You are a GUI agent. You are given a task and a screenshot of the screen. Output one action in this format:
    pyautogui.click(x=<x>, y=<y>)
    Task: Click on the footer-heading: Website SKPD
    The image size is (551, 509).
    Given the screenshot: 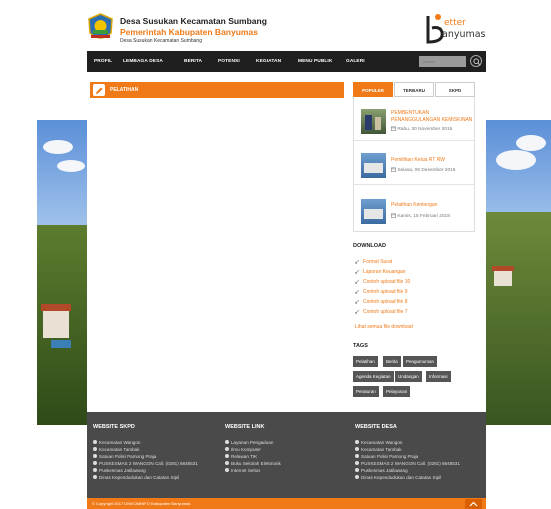 What is the action you would take?
    pyautogui.click(x=114, y=427)
    